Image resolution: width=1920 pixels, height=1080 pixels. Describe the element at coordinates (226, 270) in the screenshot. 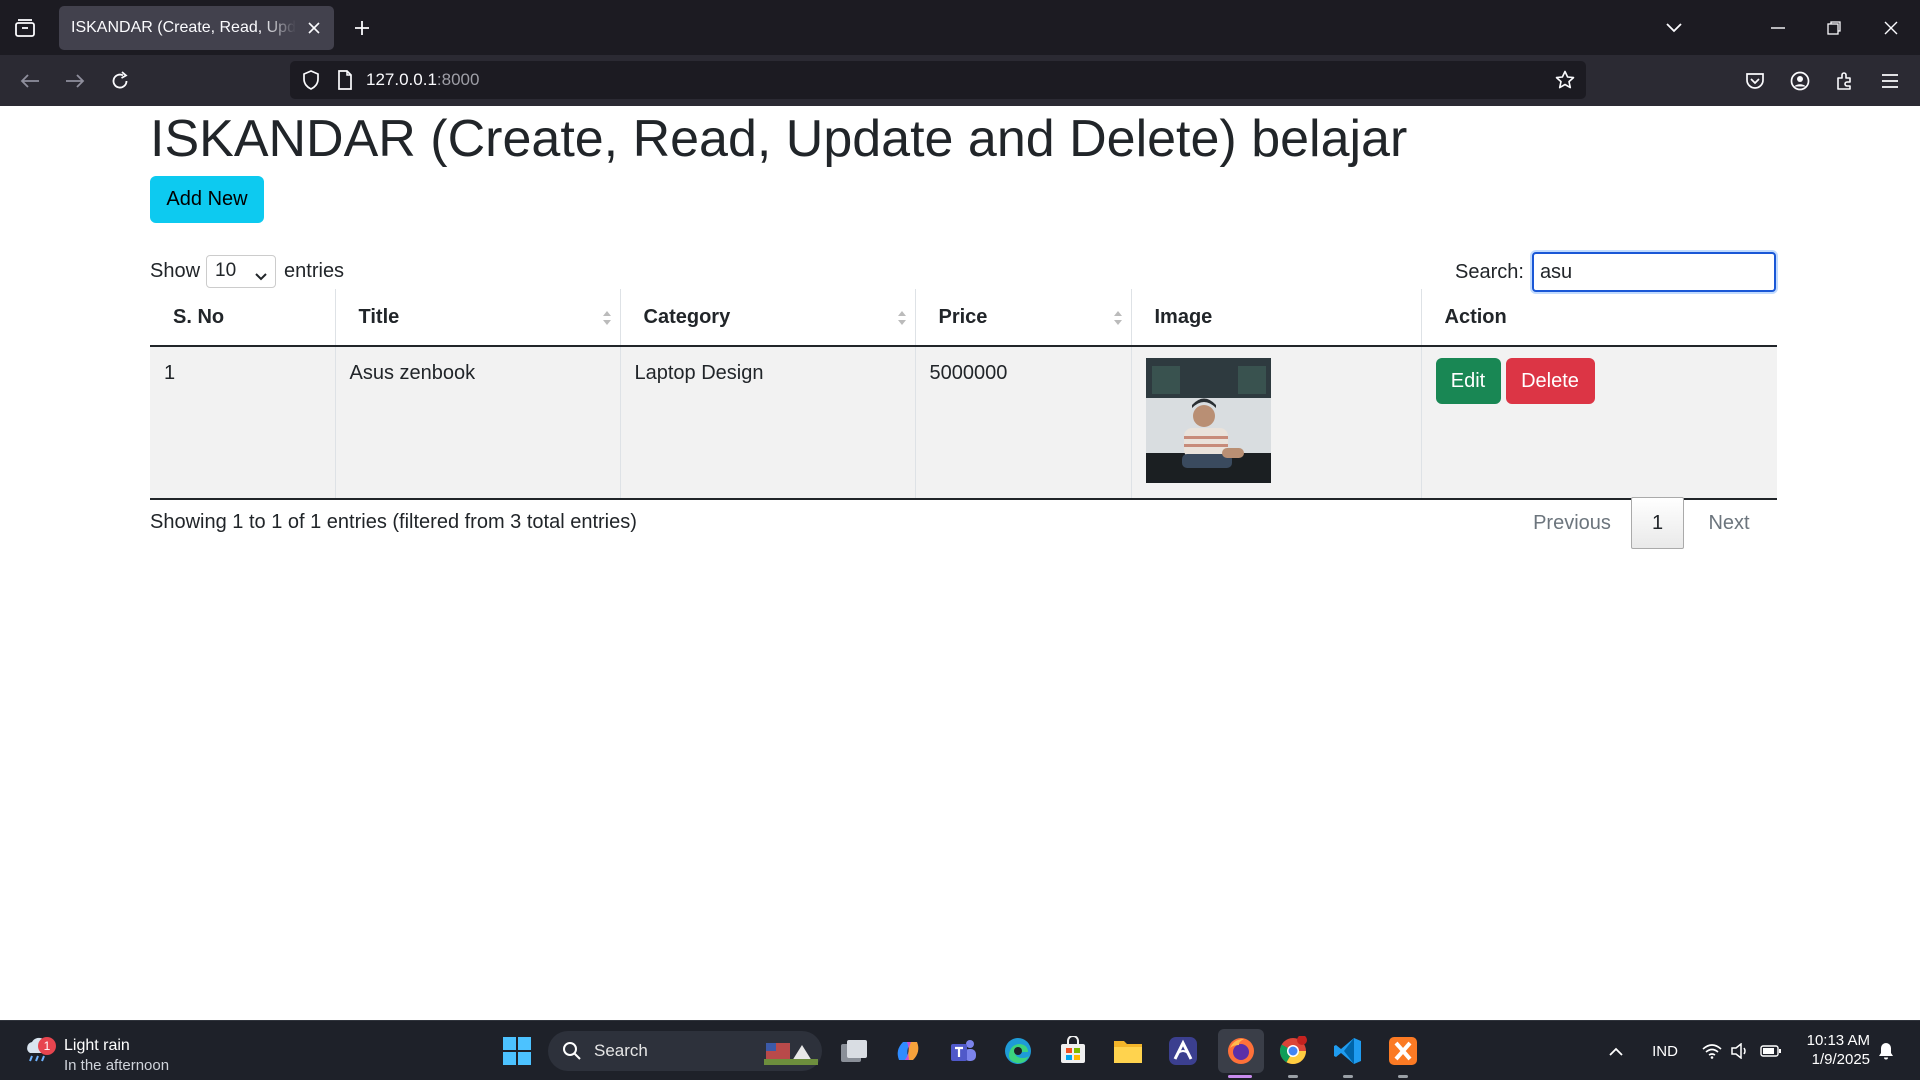

I see `page-length-value: 10` at that location.